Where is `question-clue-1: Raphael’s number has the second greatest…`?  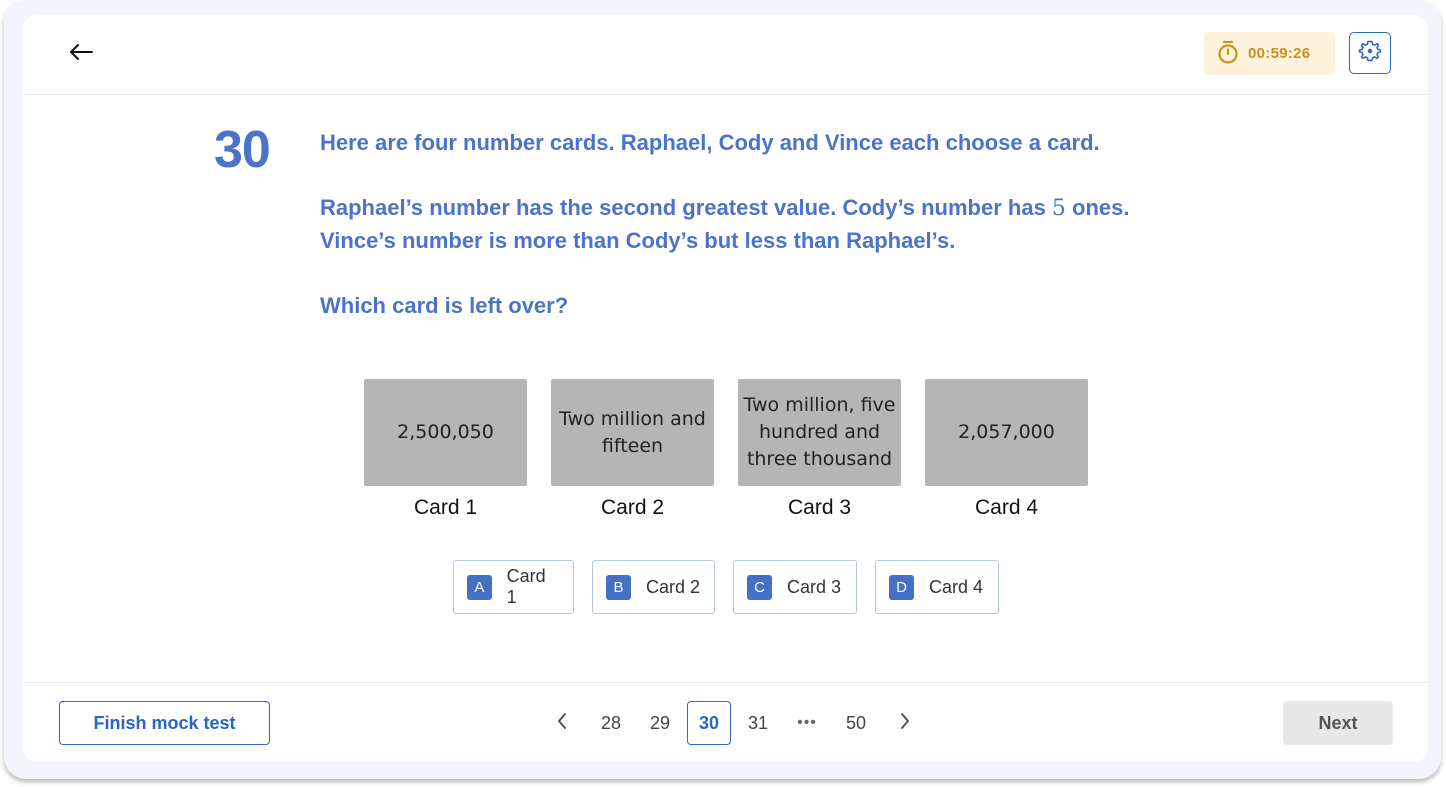 question-clue-1: Raphael’s number has the second greatest… is located at coordinates (770, 208).